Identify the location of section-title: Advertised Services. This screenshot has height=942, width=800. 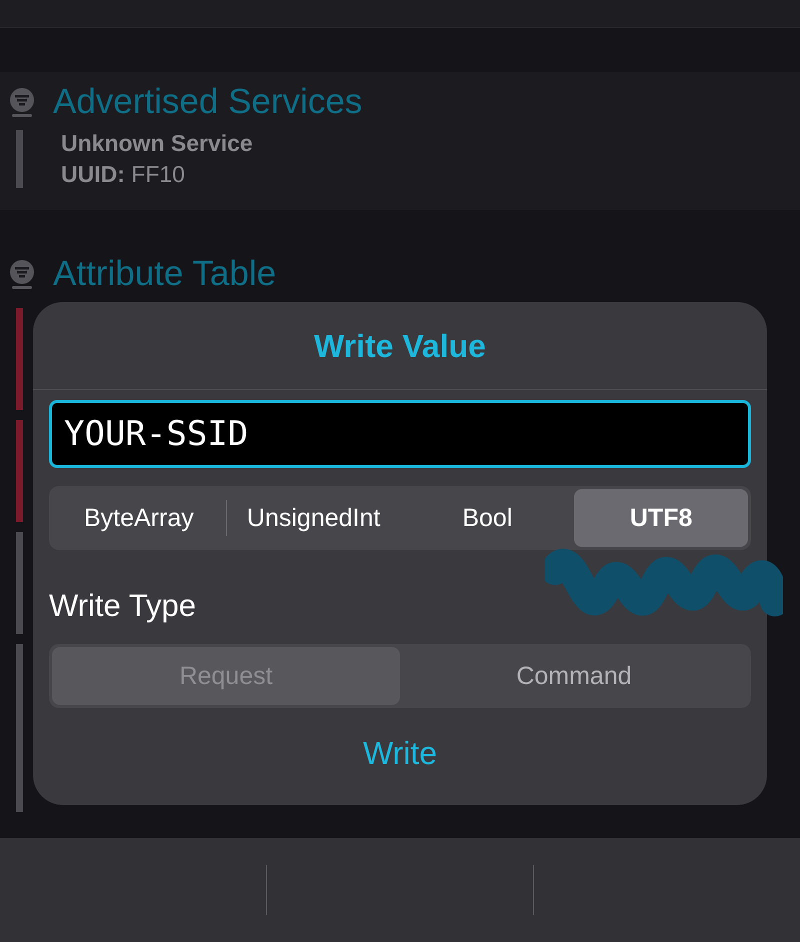
(207, 102).